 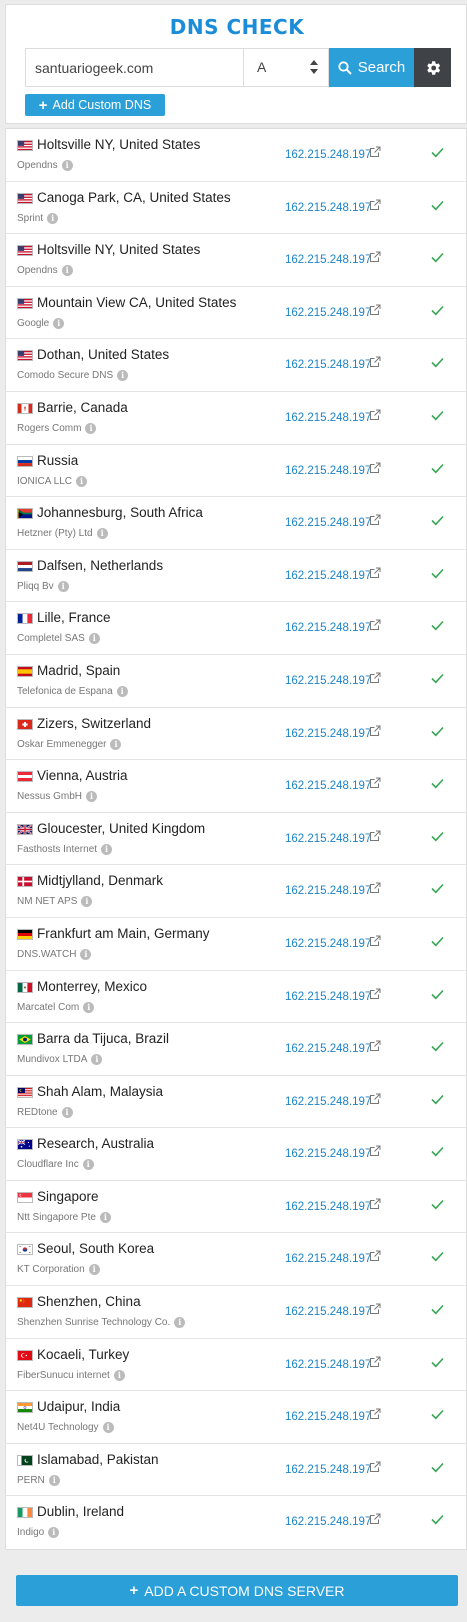 I want to click on server-provider: Pliqq Bv, so click(x=35, y=586).